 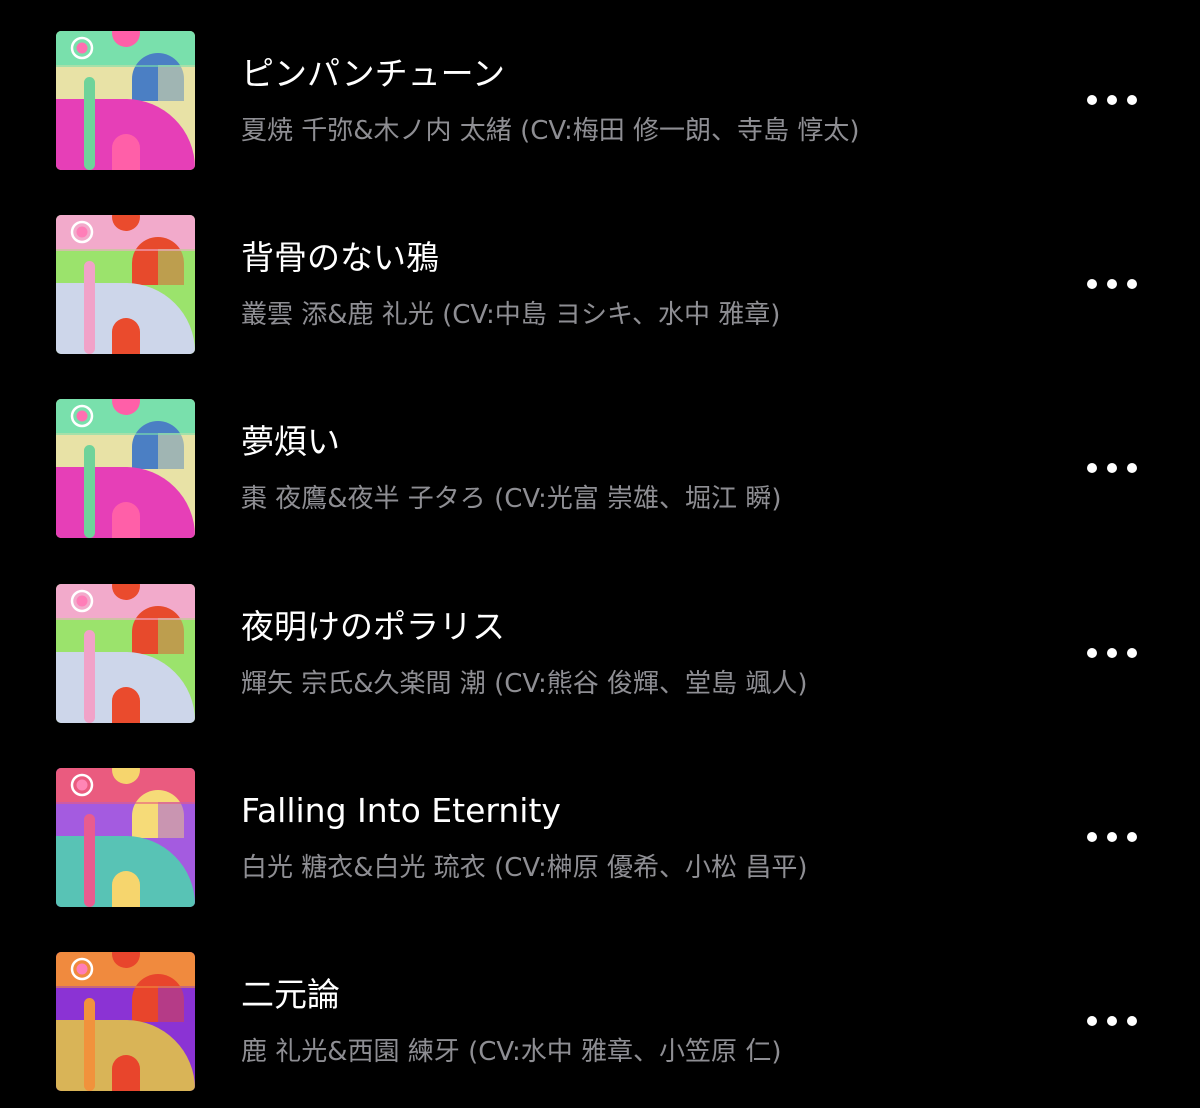 What do you see at coordinates (511, 1052) in the screenshot?
I see `track-artist: 鹿 礼光&西園 練牙 (CV:水中 雅章、小笠原 仁)` at bounding box center [511, 1052].